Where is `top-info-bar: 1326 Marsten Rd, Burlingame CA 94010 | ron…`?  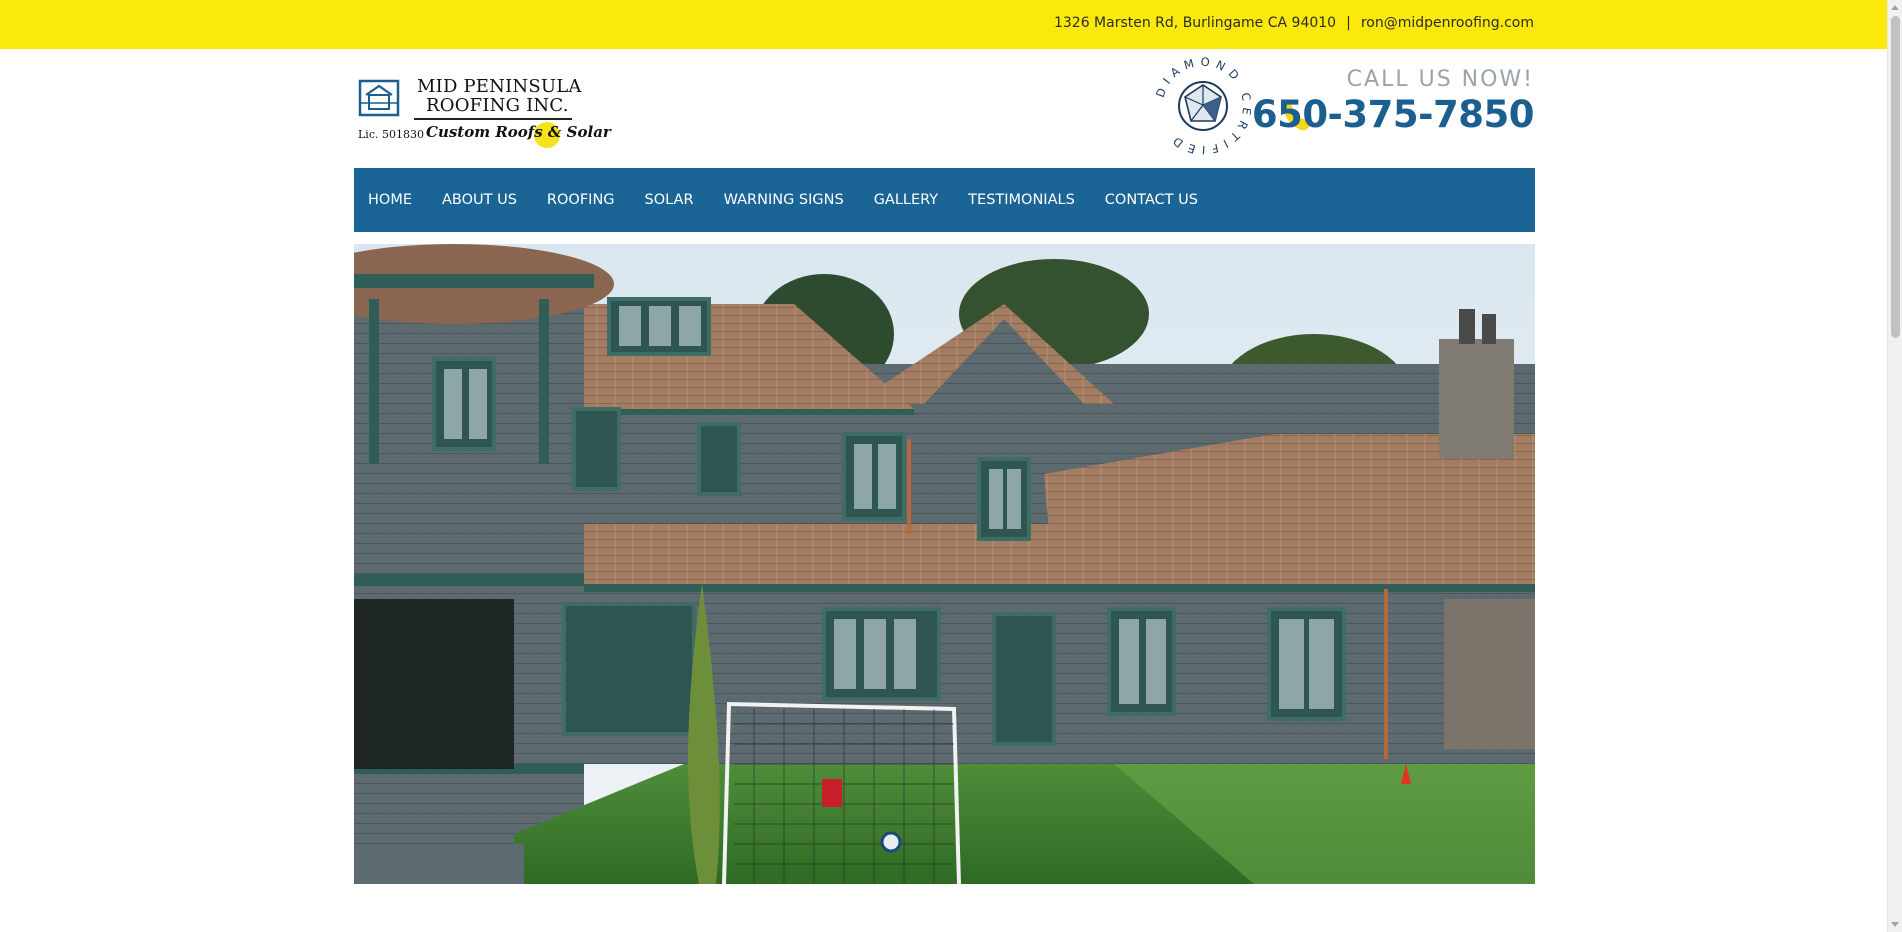
top-info-bar: 1326 Marsten Rd, Burlingame CA 94010 | ron… is located at coordinates (943, 24).